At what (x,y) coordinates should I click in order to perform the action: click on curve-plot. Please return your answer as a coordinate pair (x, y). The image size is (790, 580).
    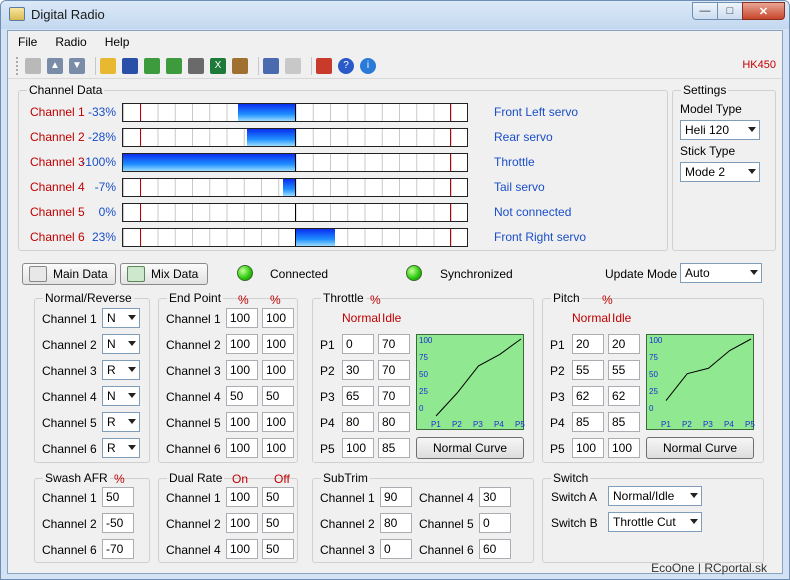
    Looking at the image, I should click on (478, 377).